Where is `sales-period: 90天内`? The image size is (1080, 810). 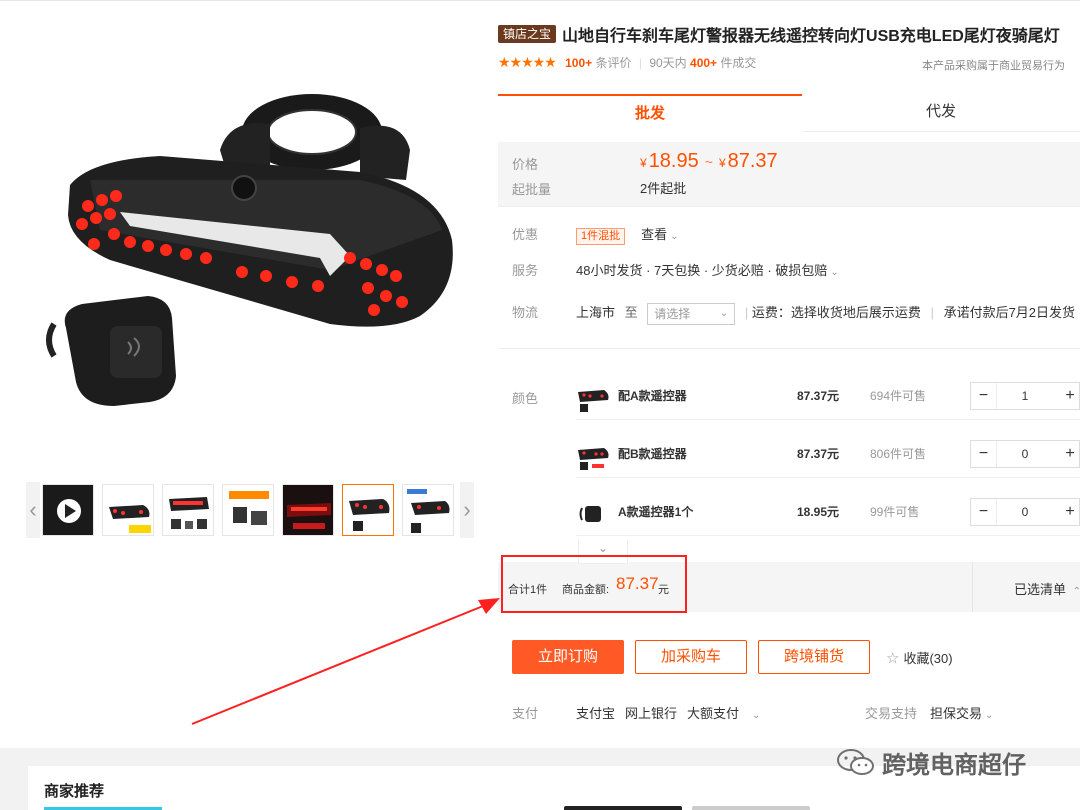 sales-period: 90天内 is located at coordinates (668, 63).